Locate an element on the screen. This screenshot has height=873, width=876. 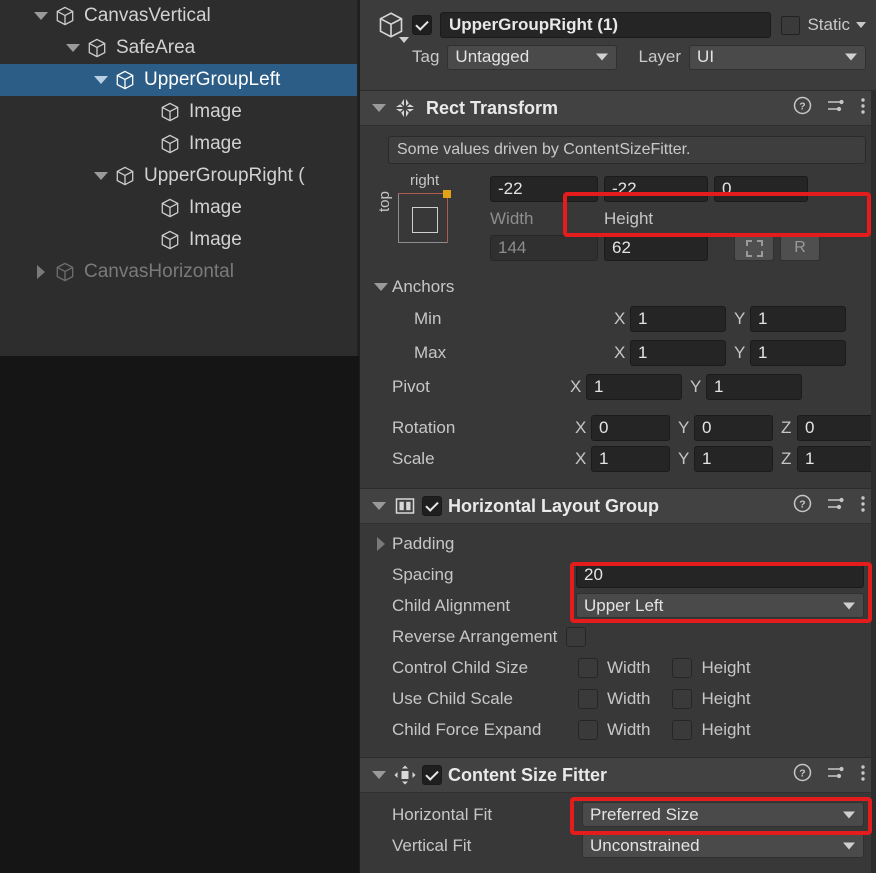
child-force-expand-label: Child Force Expand is located at coordinates (467, 729).